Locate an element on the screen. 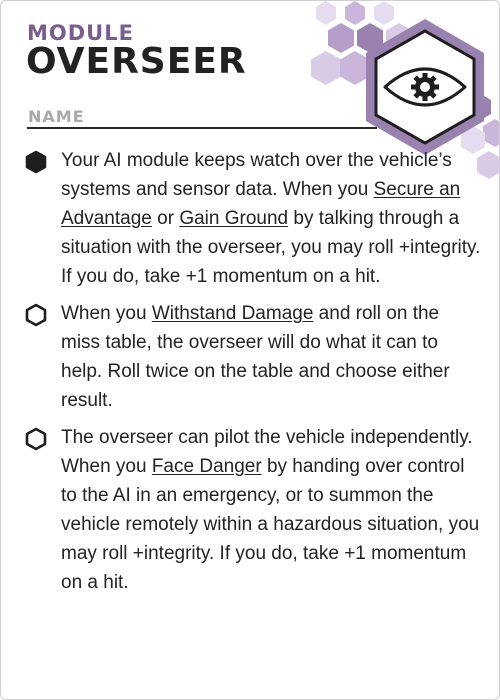 The width and height of the screenshot is (500, 700). eye-gear-icon is located at coordinates (425, 87).